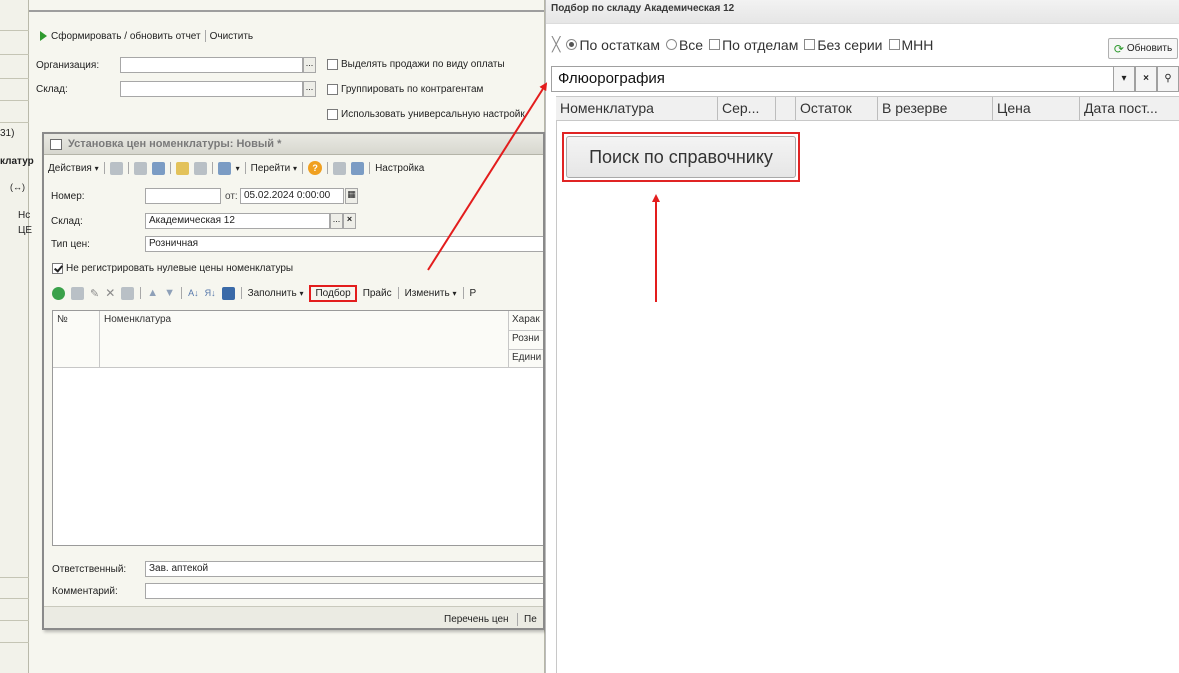 The height and width of the screenshot is (673, 1179). I want to click on post-icon, so click(182, 168).